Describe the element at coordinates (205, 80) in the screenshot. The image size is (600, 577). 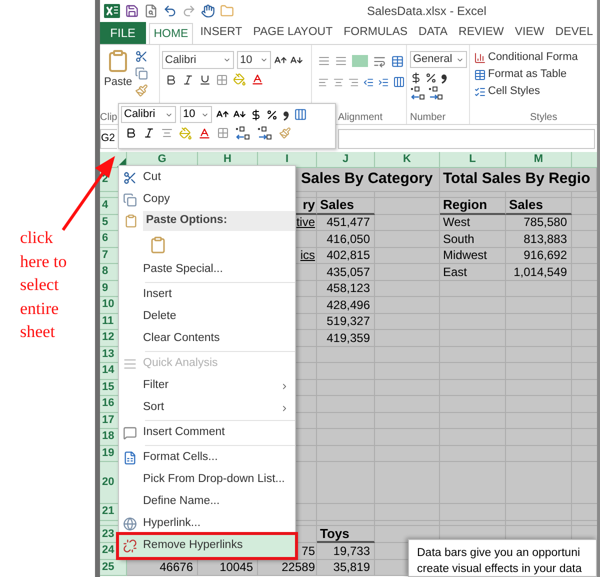
I see `underline-icon` at that location.